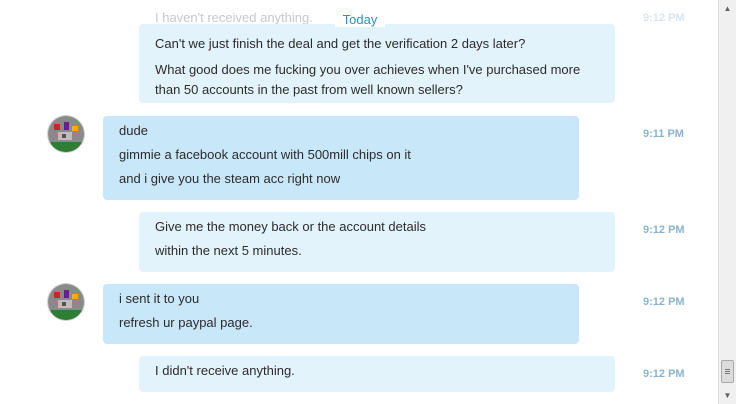 The height and width of the screenshot is (404, 736). I want to click on message-timestamp: 9:11 PM, so click(663, 134).